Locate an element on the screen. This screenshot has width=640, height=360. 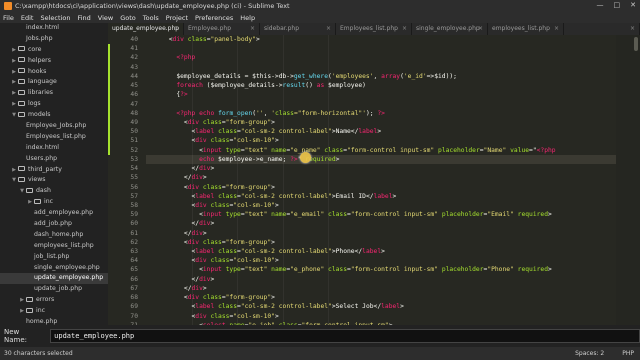
tab: × is located at coordinates (602, 29).